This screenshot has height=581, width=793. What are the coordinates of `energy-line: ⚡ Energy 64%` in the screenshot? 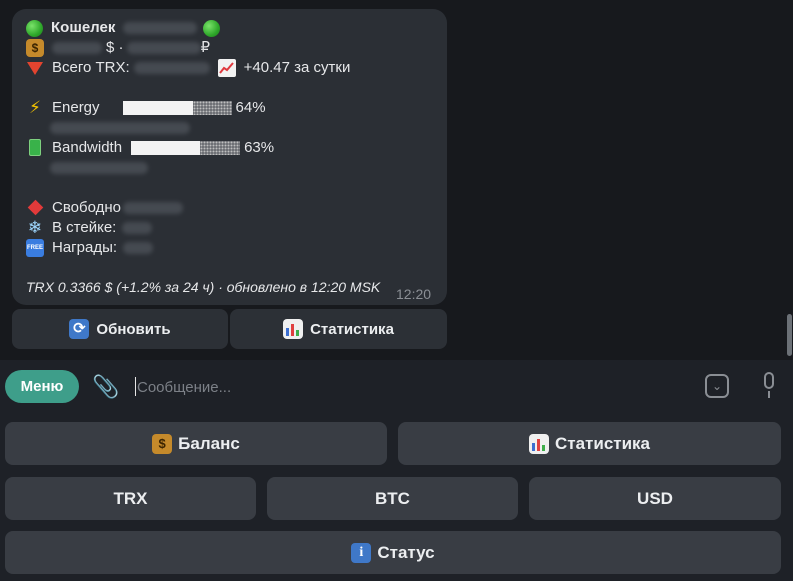 It's located at (146, 108).